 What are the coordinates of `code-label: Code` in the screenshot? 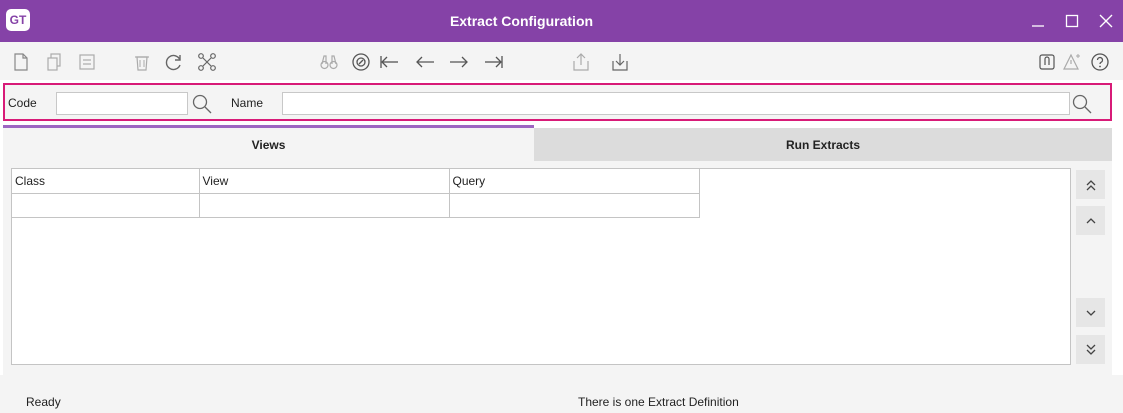 It's located at (22, 103).